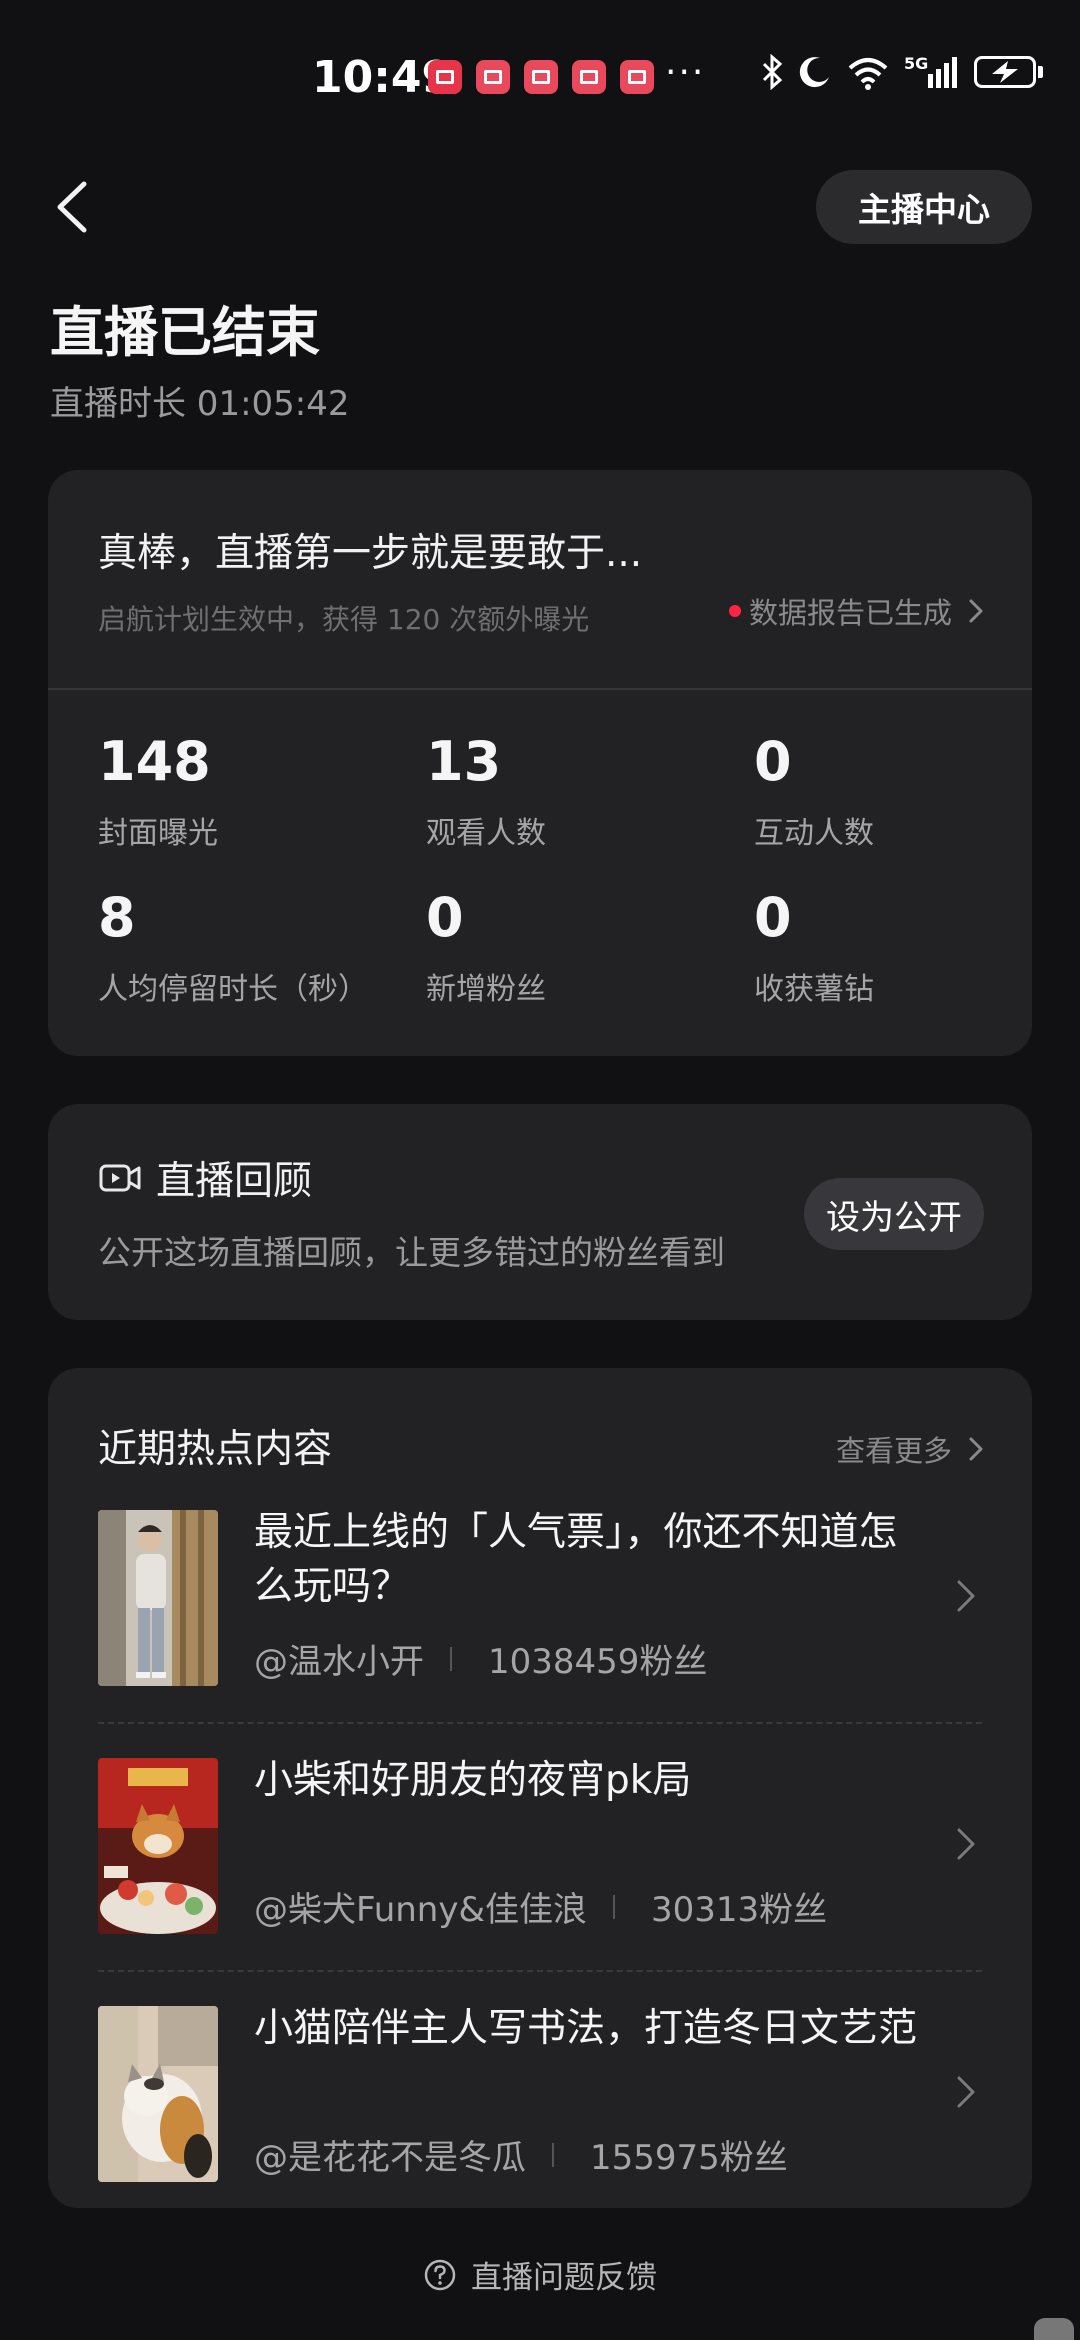 This screenshot has width=1080, height=2340. I want to click on stat-interactions: 0 互动人数, so click(884, 792).